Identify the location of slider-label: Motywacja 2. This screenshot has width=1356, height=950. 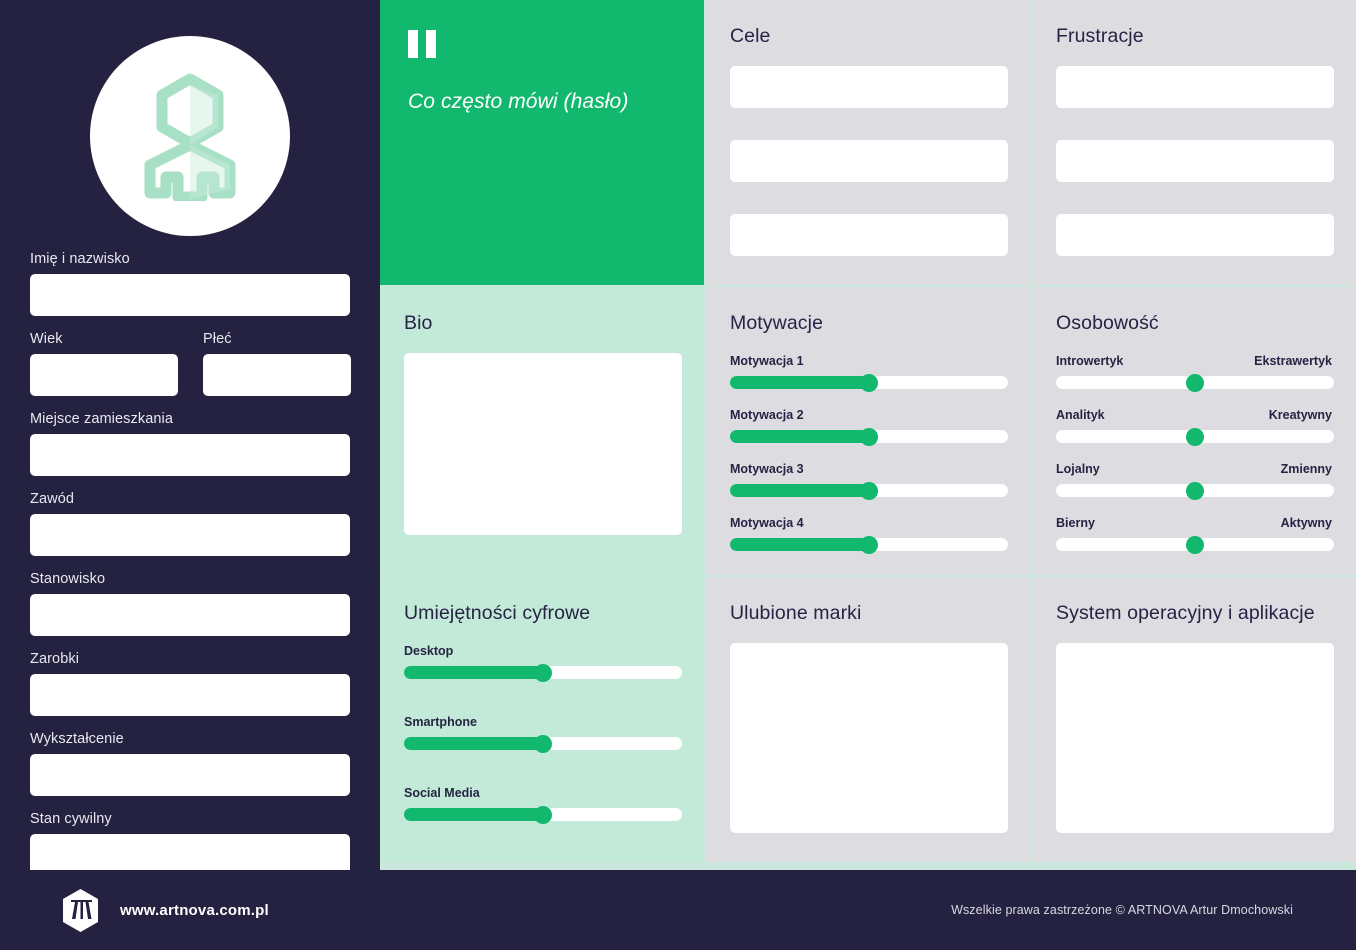
(767, 415).